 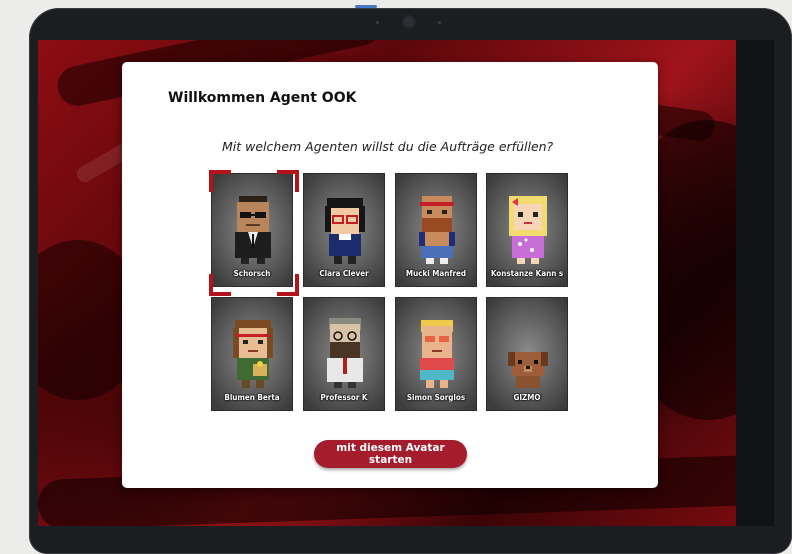 I want to click on screen-right-edge, so click(x=755, y=283).